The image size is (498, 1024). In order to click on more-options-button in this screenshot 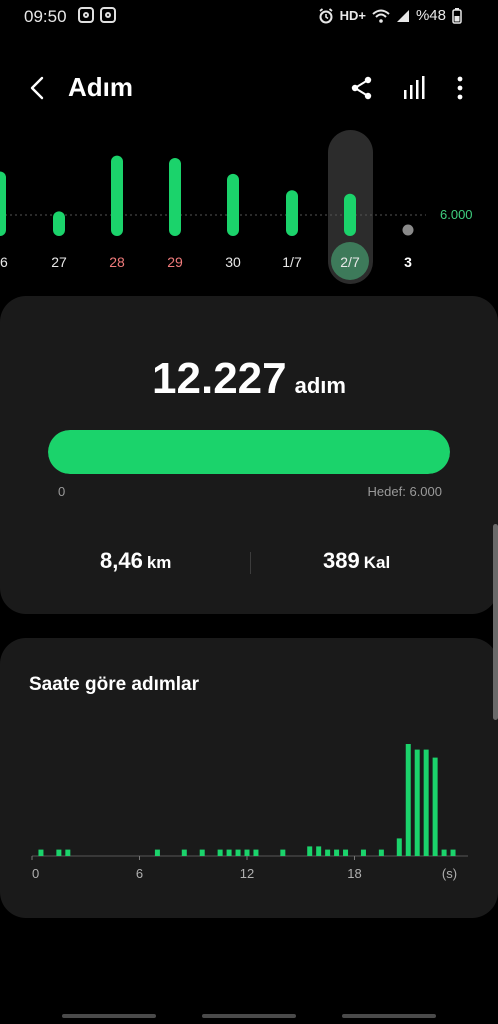, I will do `click(460, 88)`.